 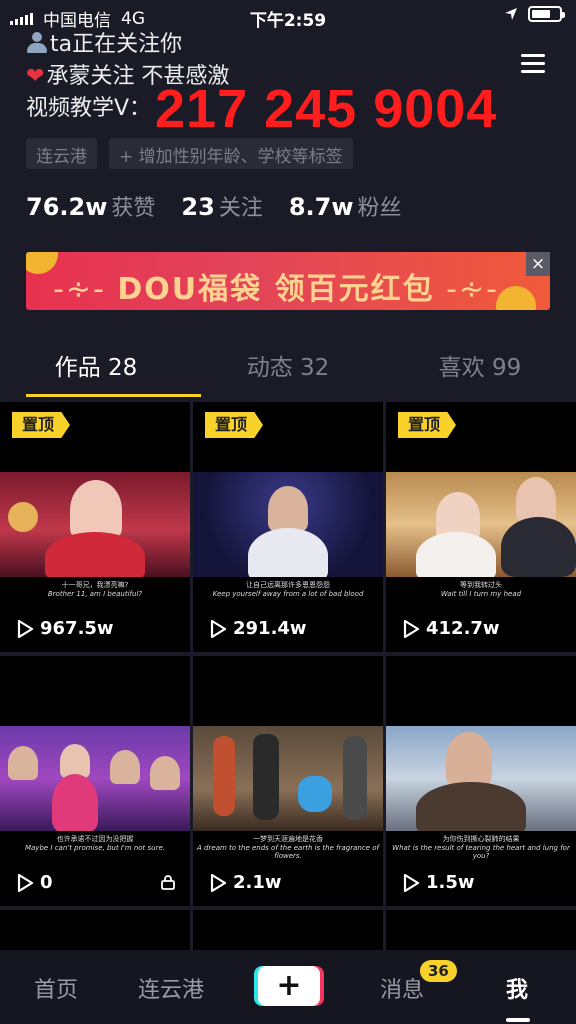 I want to click on menu-icon, so click(x=533, y=64).